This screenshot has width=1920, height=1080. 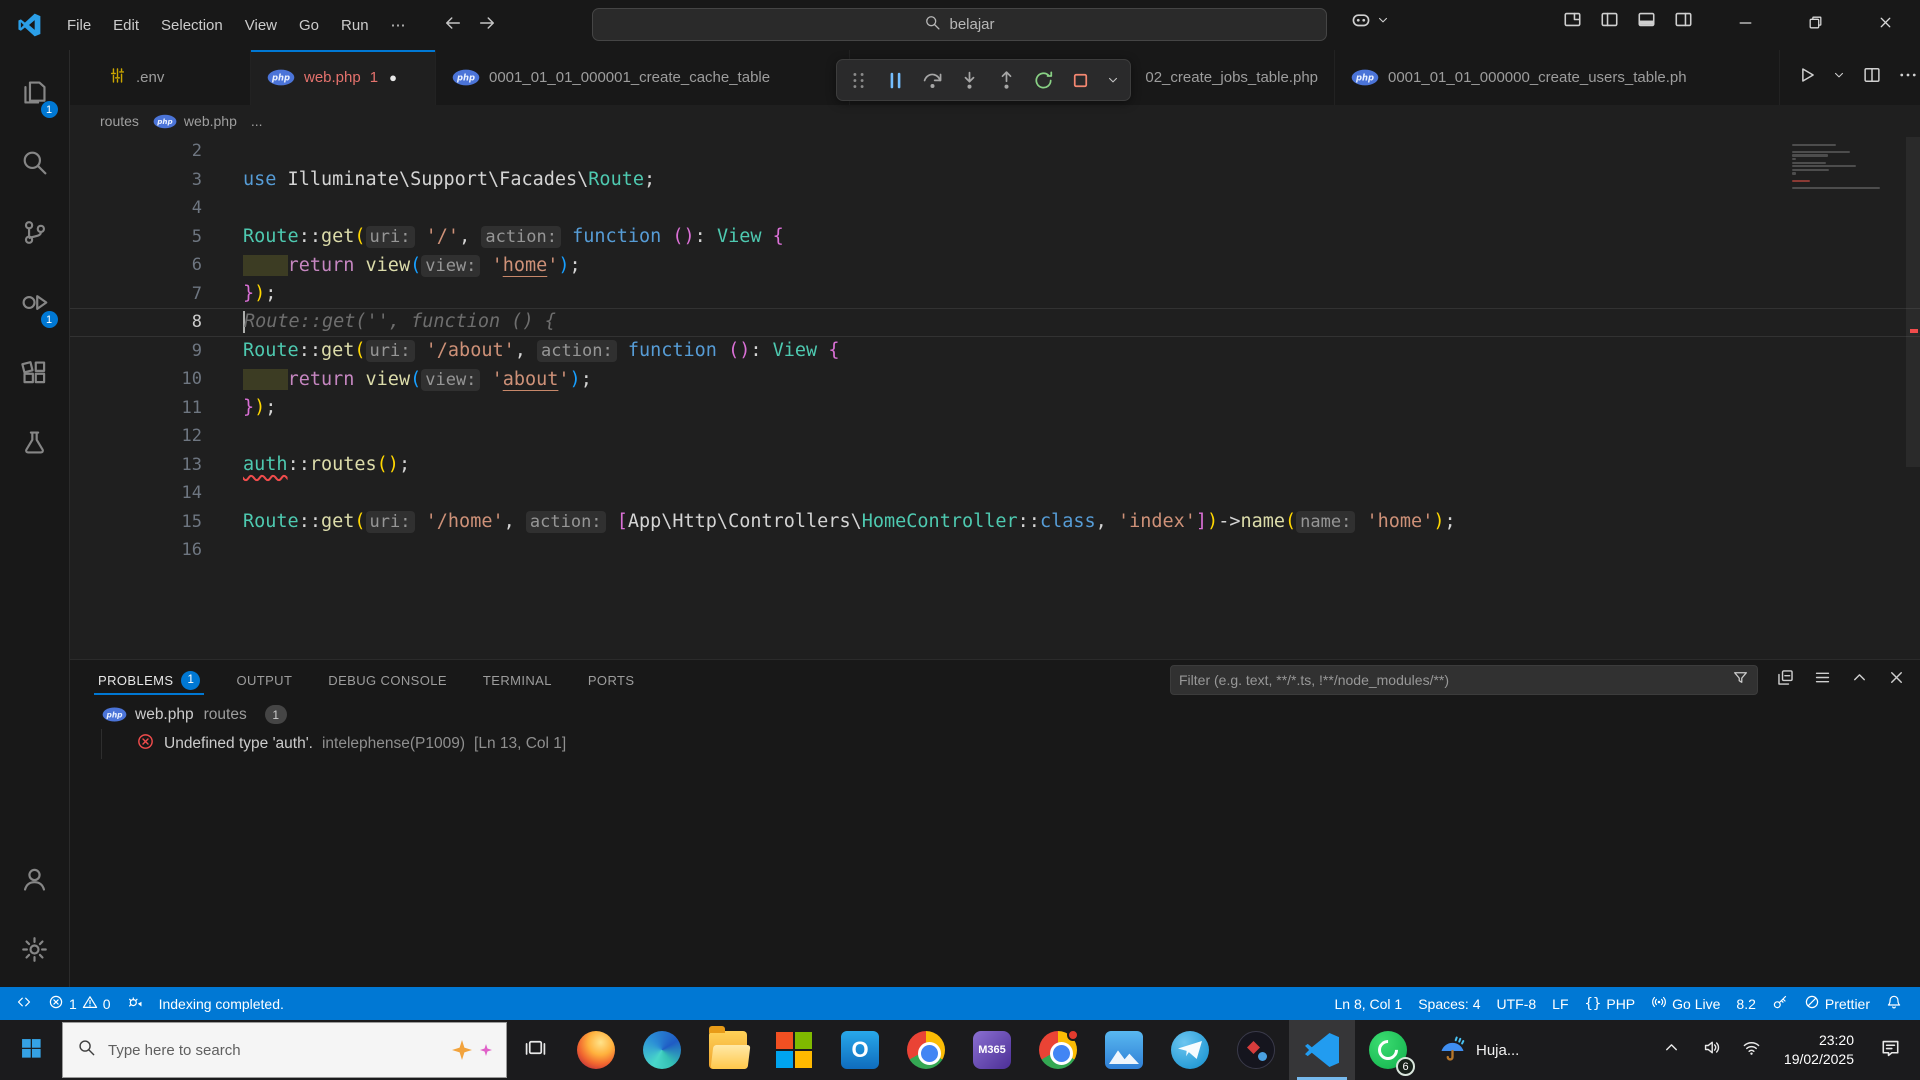 I want to click on menu-run: Run, so click(x=355, y=25).